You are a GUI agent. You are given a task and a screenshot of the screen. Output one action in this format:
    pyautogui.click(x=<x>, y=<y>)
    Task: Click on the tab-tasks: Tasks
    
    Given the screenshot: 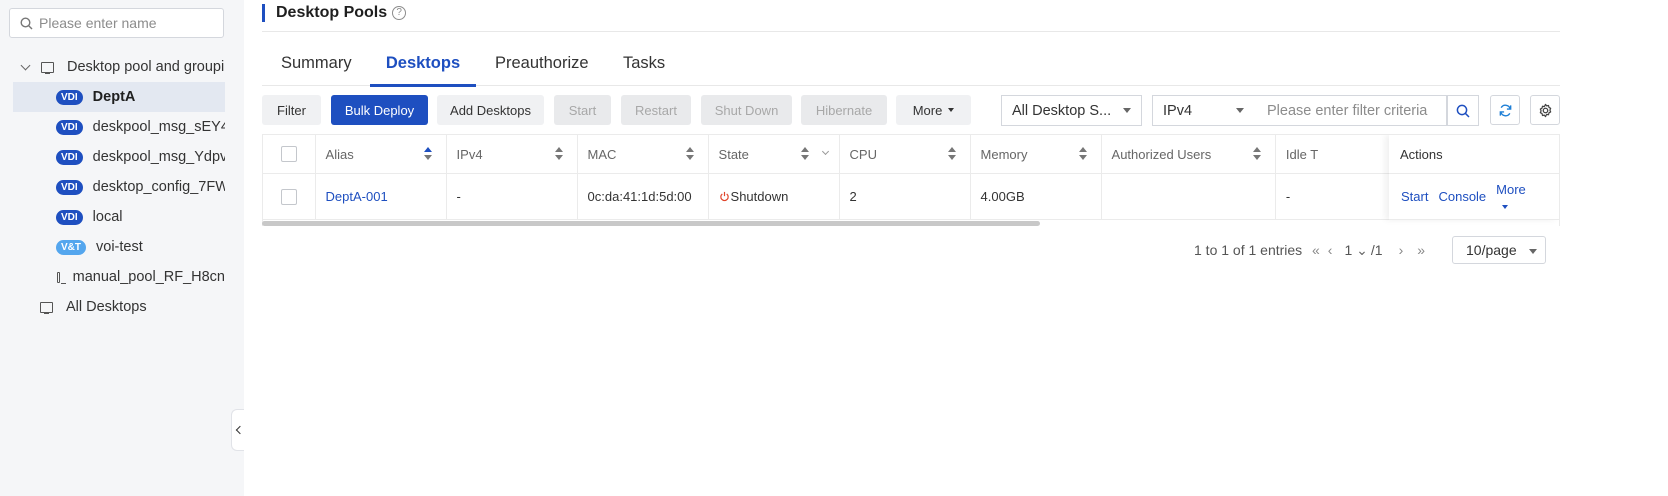 What is the action you would take?
    pyautogui.click(x=644, y=65)
    